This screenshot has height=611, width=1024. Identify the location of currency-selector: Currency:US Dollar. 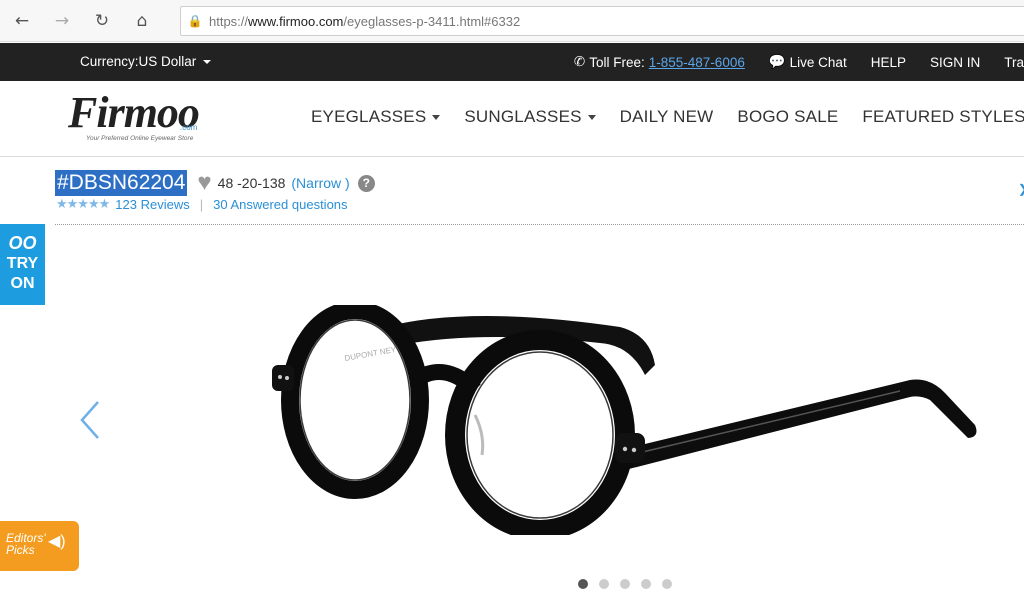
(146, 61).